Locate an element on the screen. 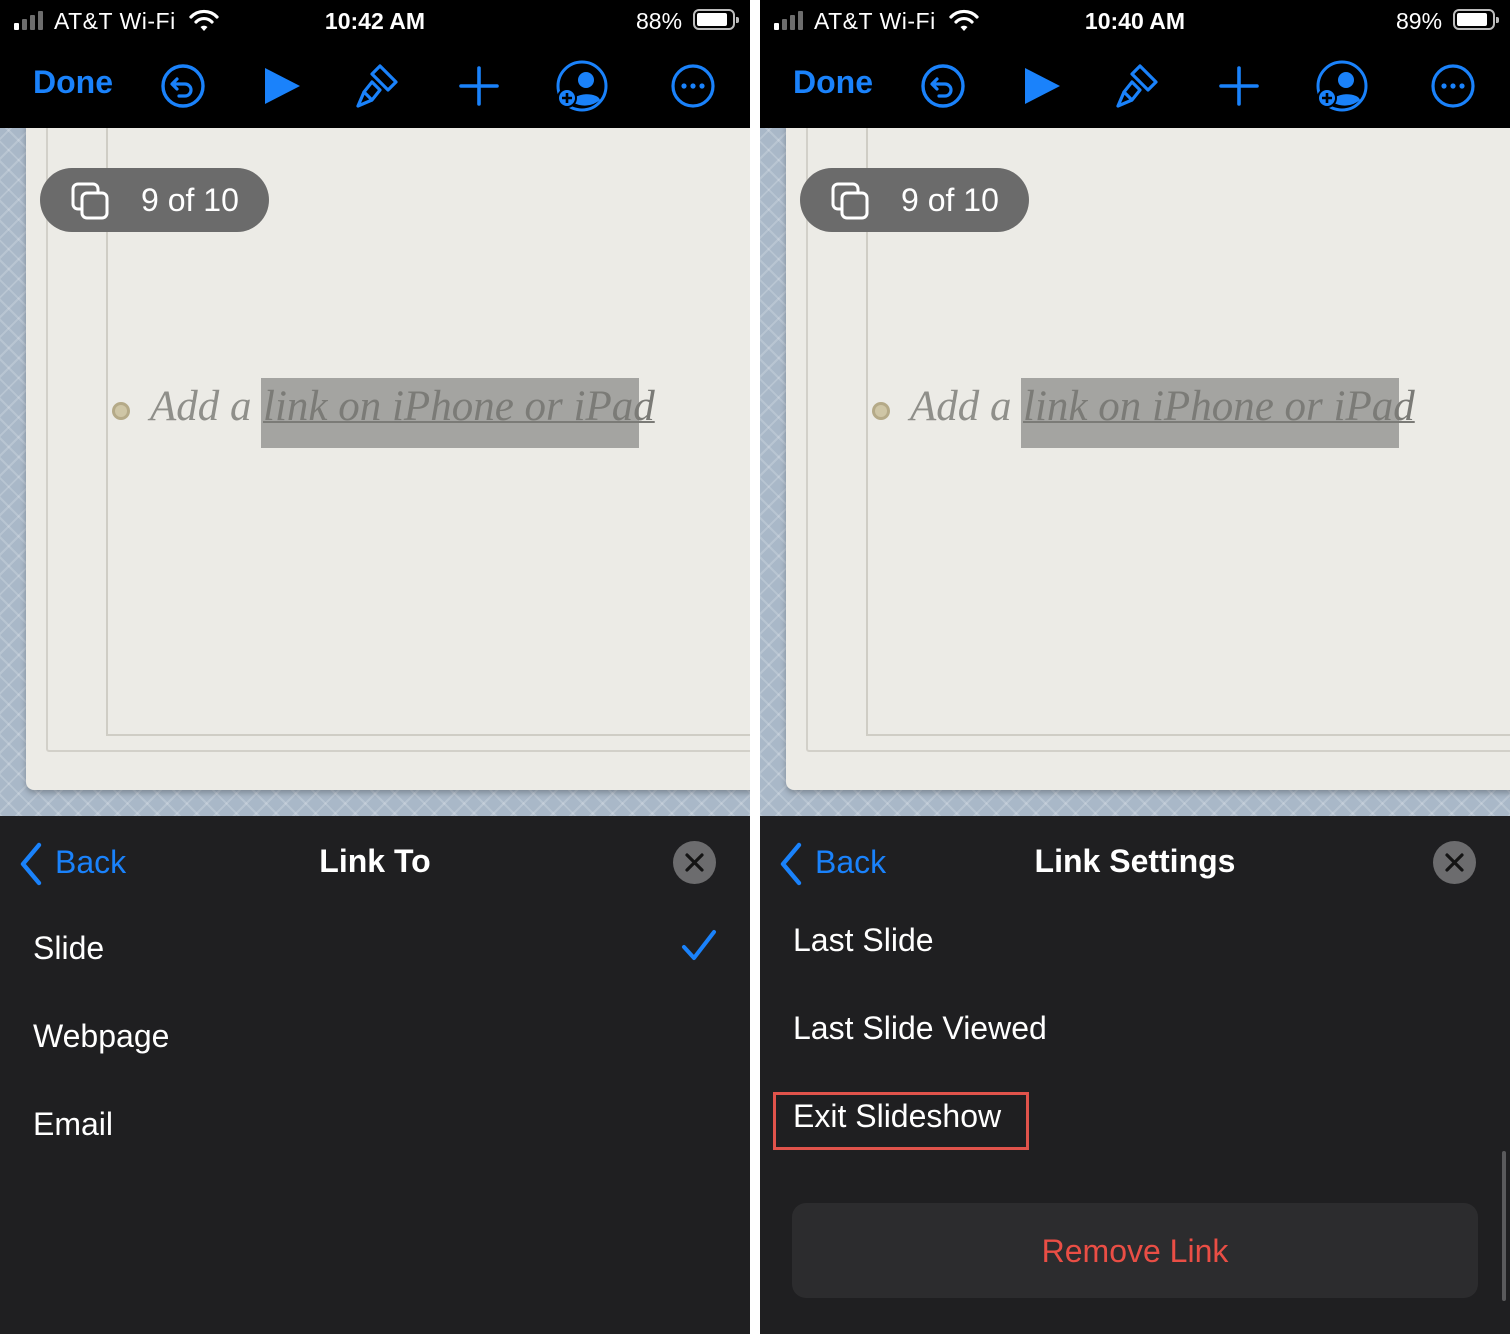  battery-percent: 89% is located at coordinates (1419, 21).